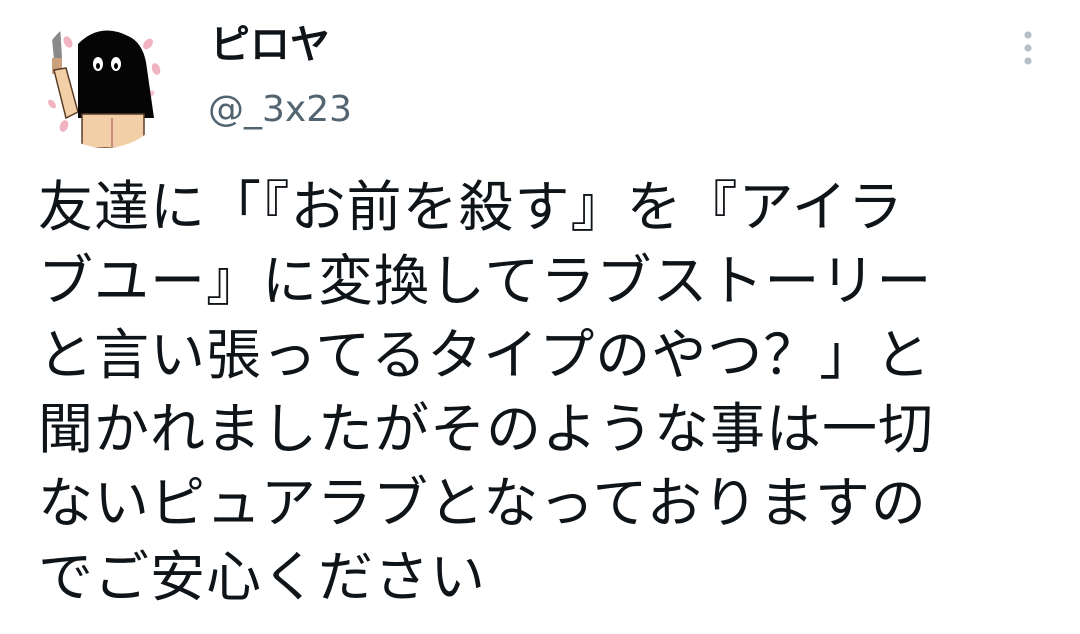 The width and height of the screenshot is (1080, 634). Describe the element at coordinates (270, 45) in the screenshot. I see `display-name: ピロヤ` at that location.